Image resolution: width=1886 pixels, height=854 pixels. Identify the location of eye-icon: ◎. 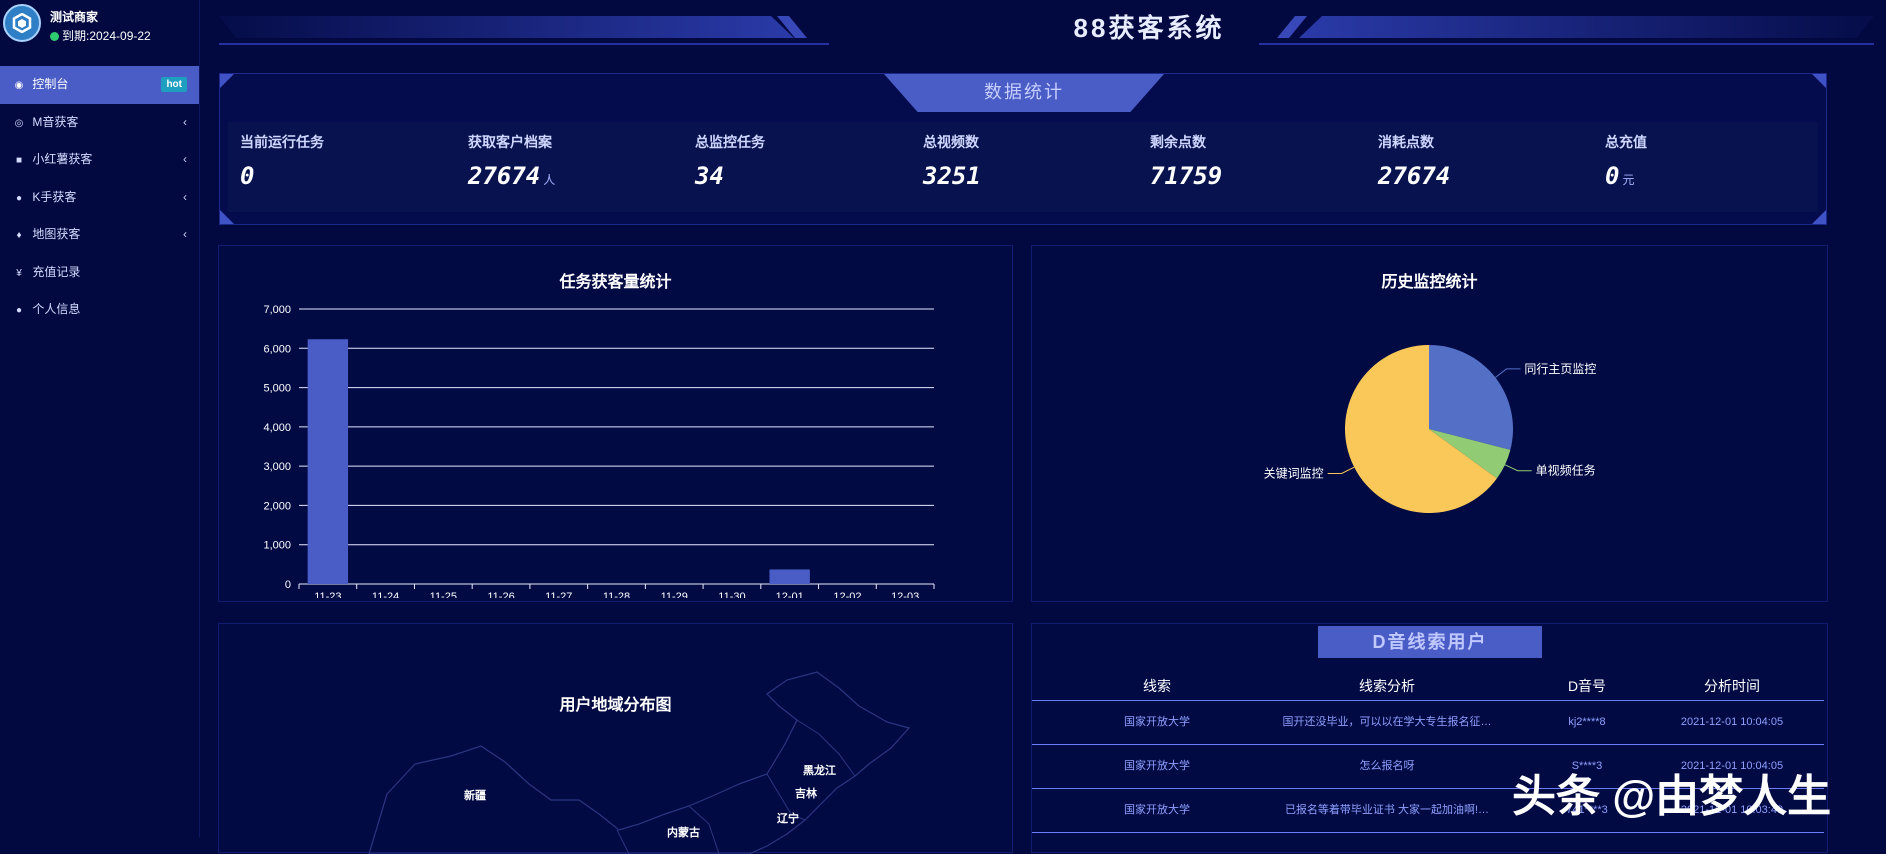
(19, 123).